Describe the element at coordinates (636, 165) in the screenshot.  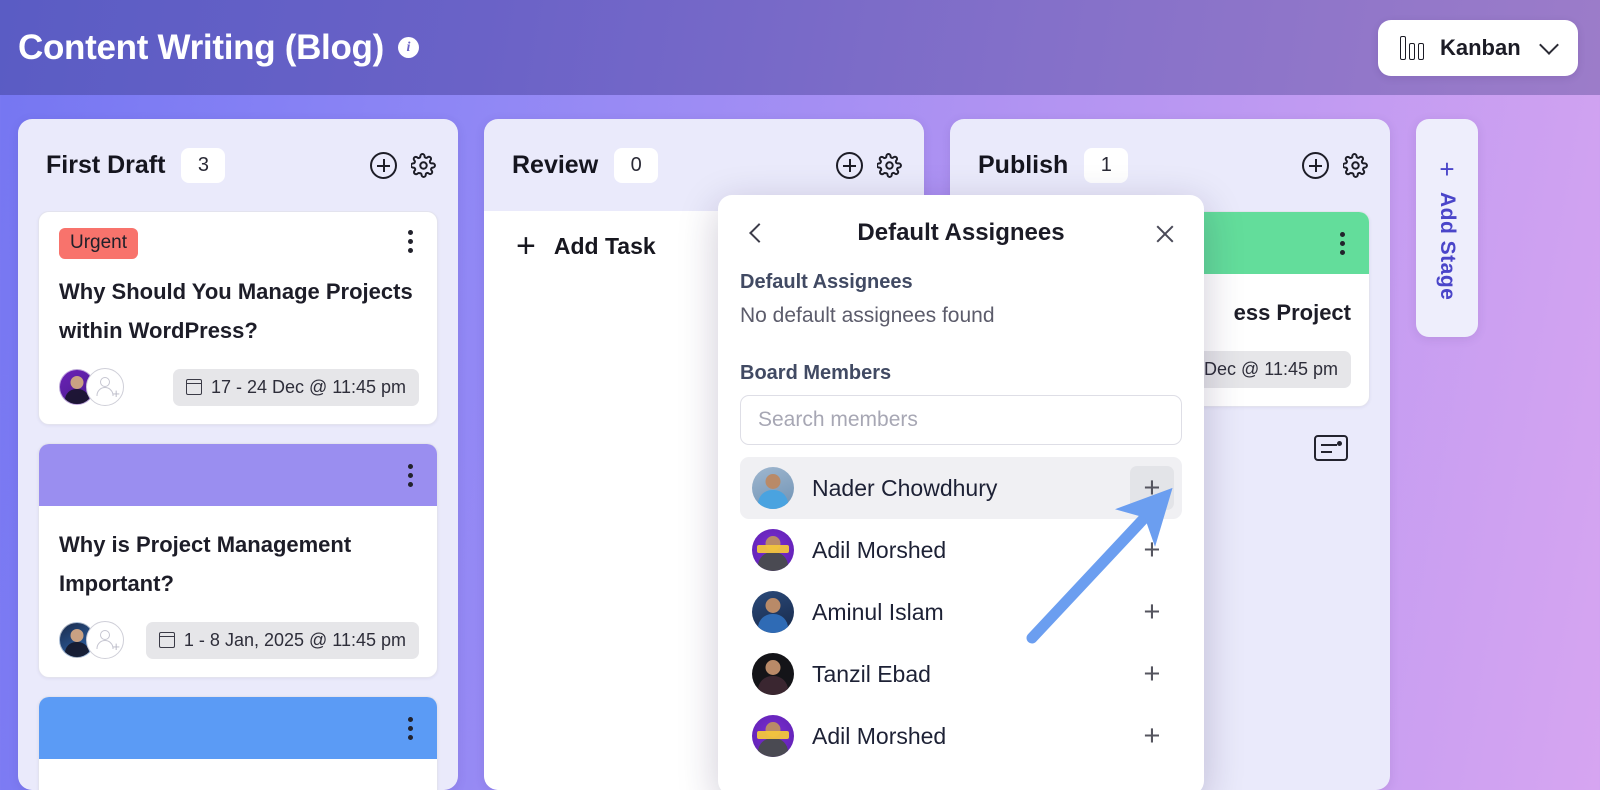
I see `column-count-badge: 0` at that location.